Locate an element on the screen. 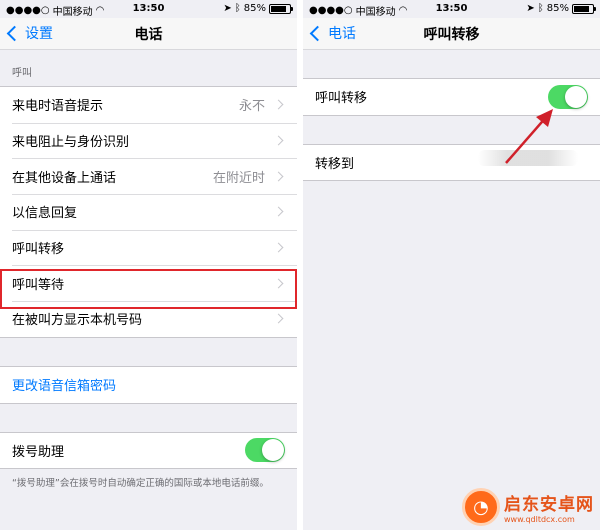  dial-assist-list: 拨号助理 is located at coordinates (148, 450).